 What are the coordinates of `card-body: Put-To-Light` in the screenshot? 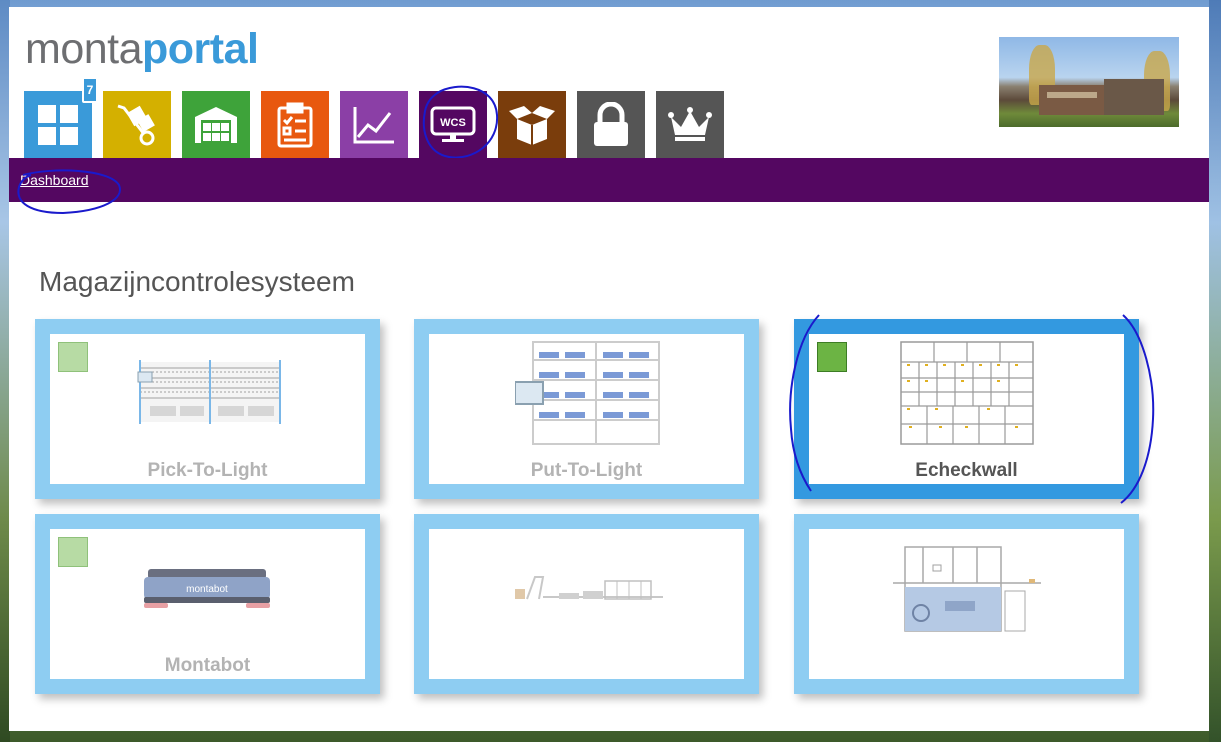 It's located at (586, 409).